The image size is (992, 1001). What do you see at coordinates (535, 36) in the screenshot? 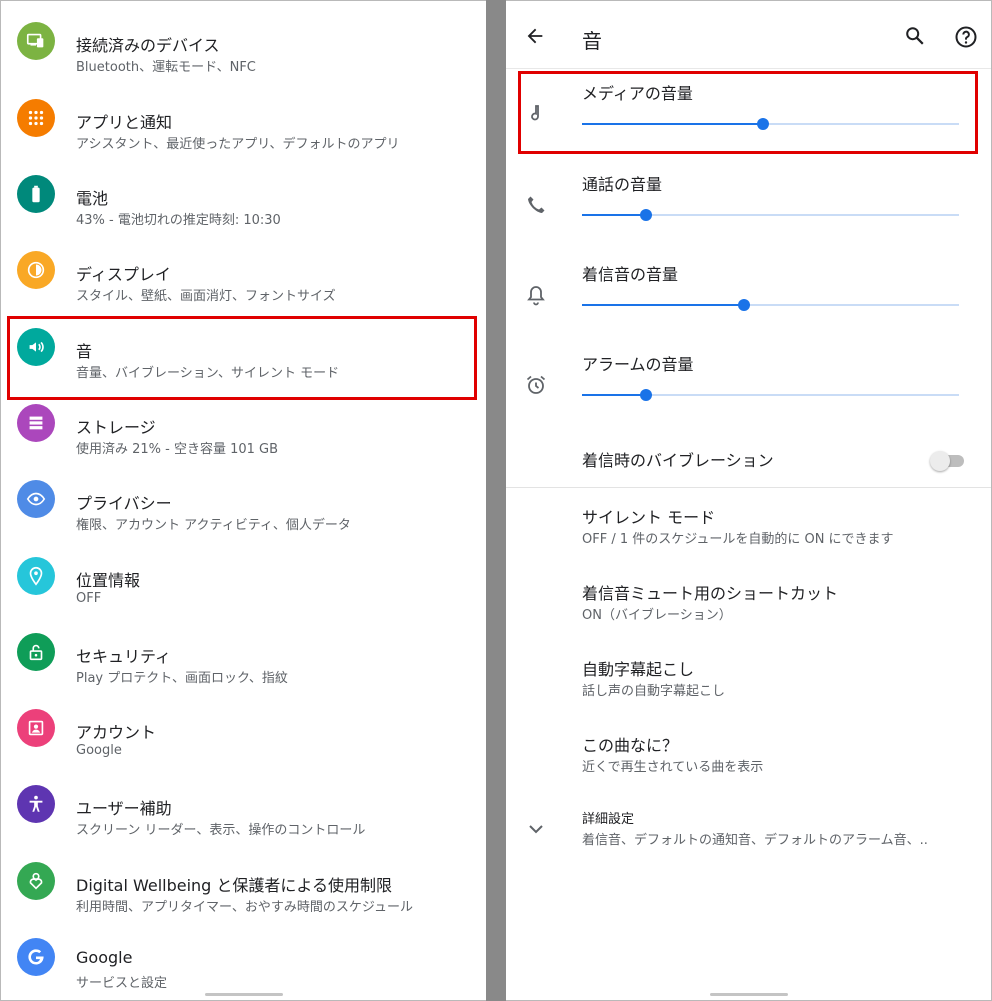
I see `back-arrow-icon` at bounding box center [535, 36].